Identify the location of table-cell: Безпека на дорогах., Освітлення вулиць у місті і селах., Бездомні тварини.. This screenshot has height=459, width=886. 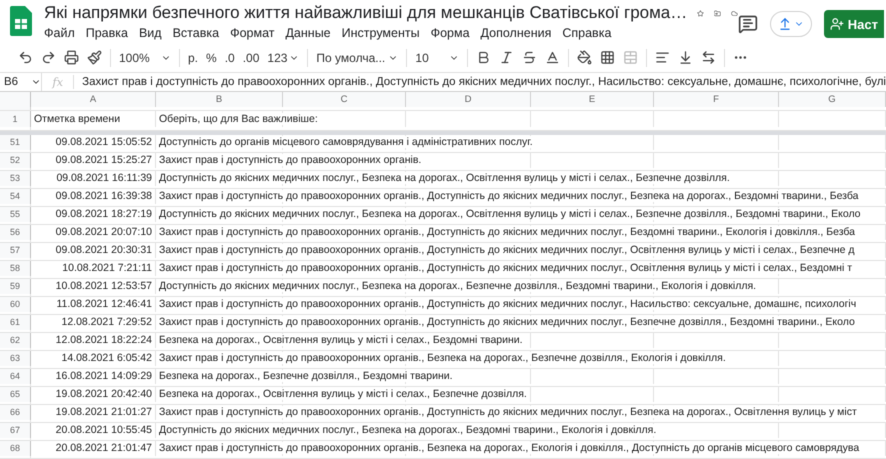
(341, 340).